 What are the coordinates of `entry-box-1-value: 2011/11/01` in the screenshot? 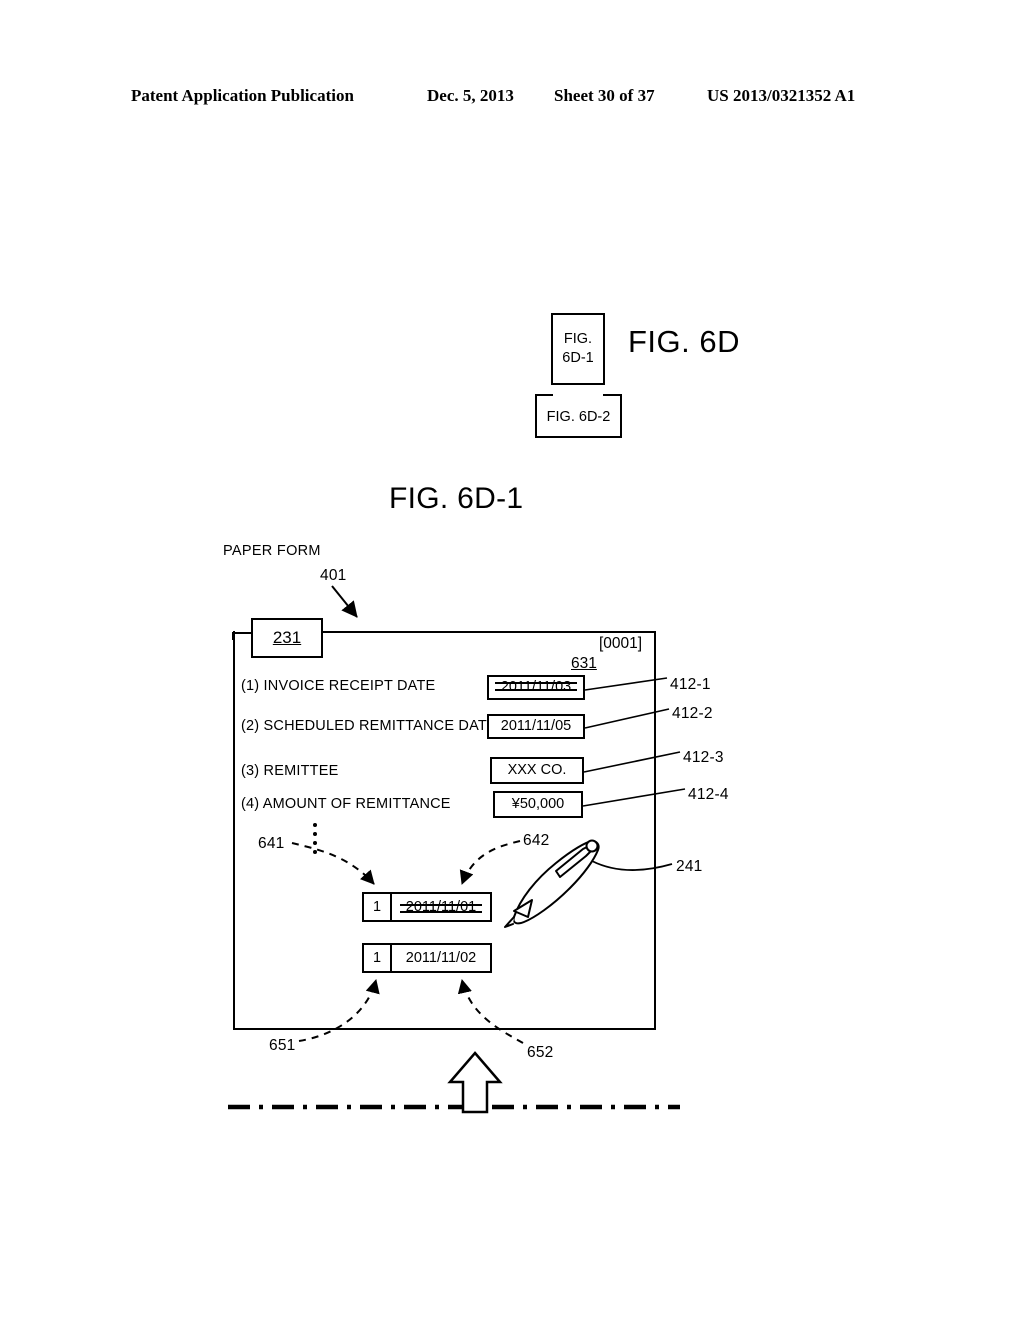 It's located at (441, 907).